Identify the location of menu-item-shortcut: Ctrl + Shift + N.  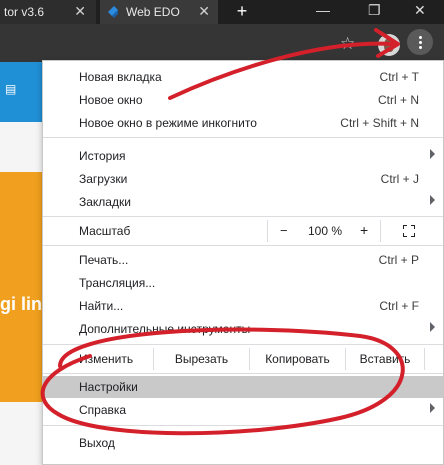
(379, 123).